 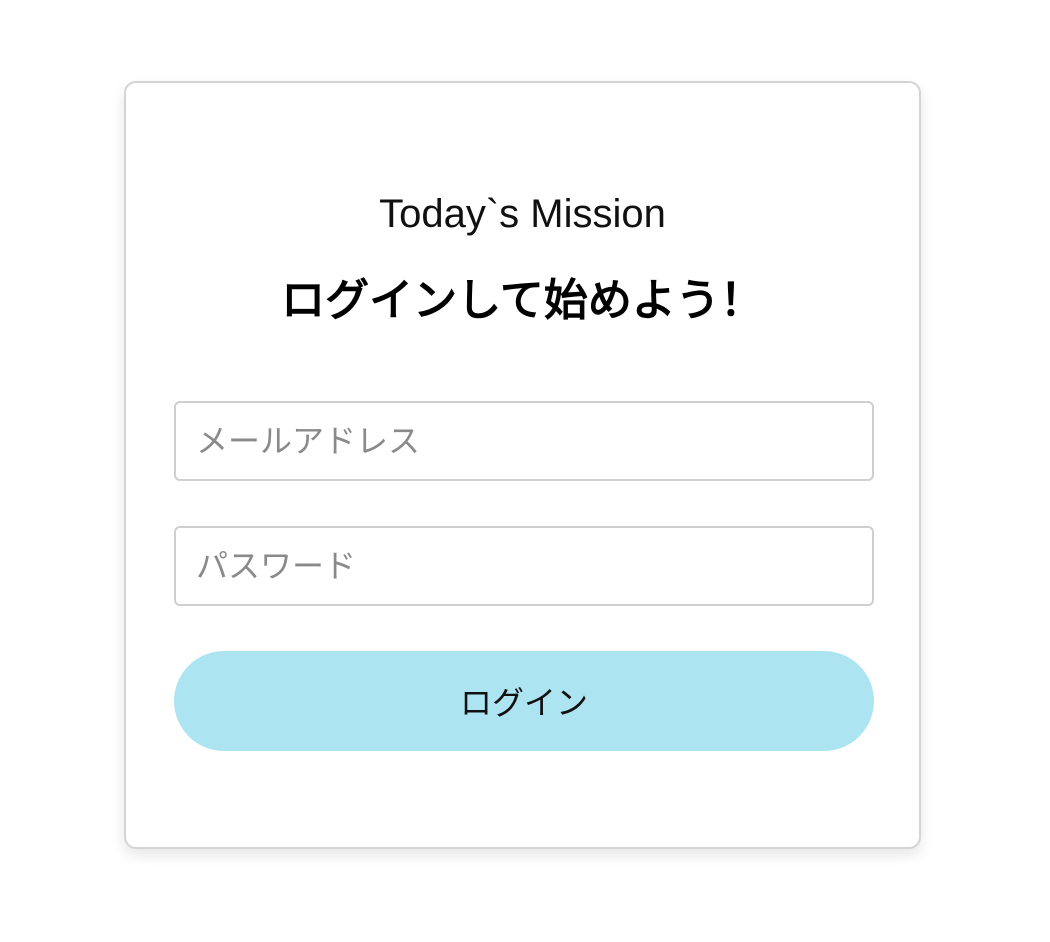 I want to click on email-input, so click(x=524, y=441).